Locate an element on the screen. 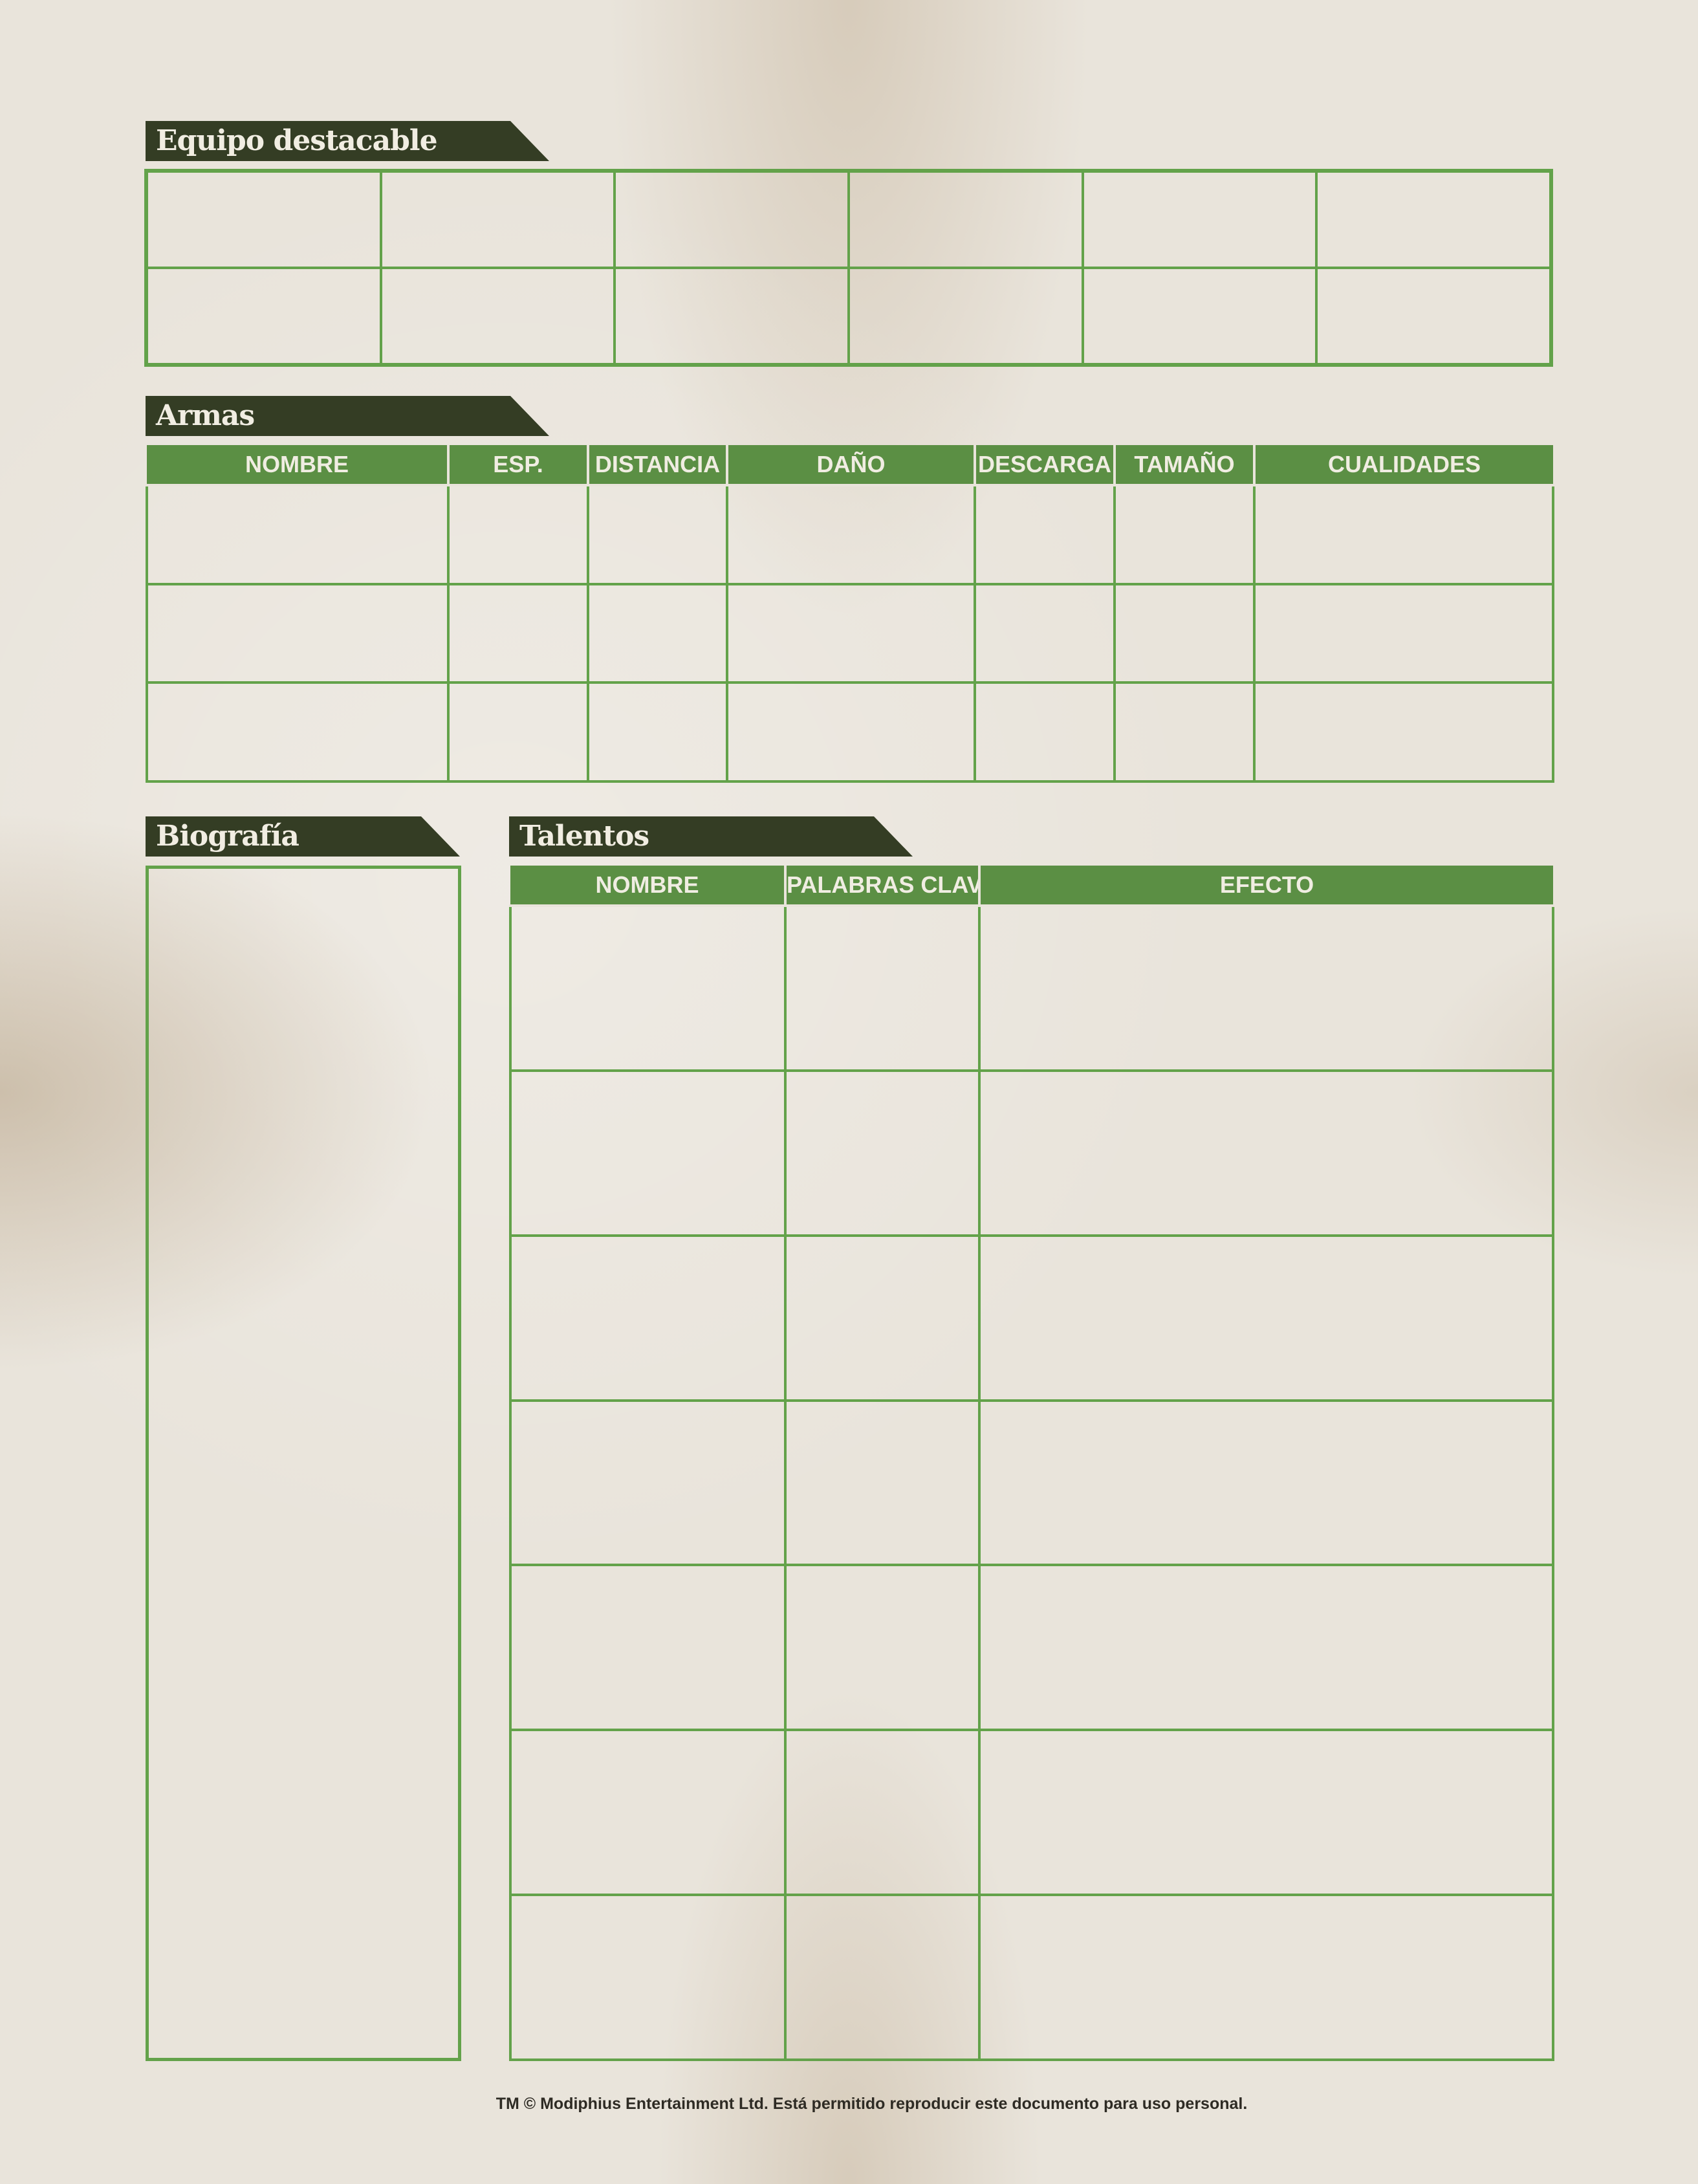 The width and height of the screenshot is (1698, 2184). armas-col-nombre: NOMBRE is located at coordinates (299, 465).